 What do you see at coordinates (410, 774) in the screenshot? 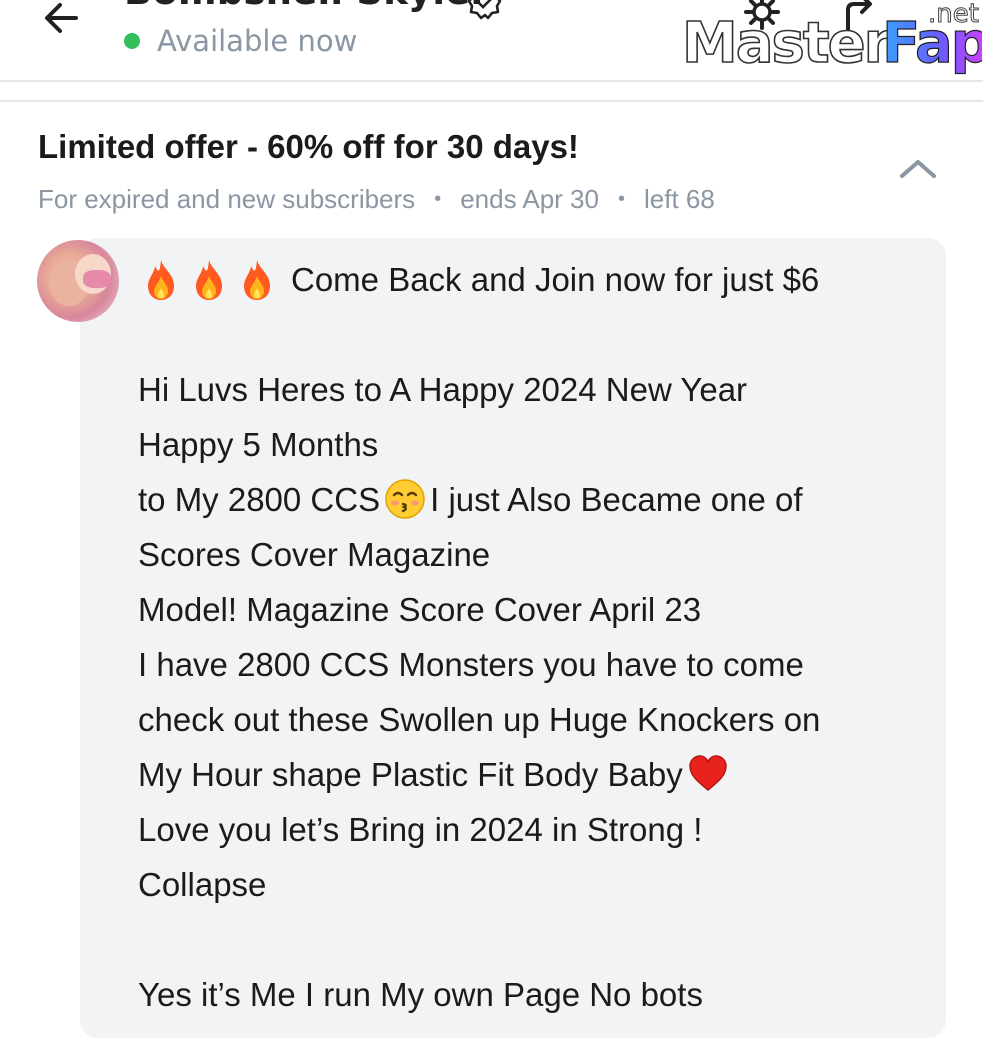
I see `message-line-part: My Hour shape Plastic Fit Body Baby` at bounding box center [410, 774].